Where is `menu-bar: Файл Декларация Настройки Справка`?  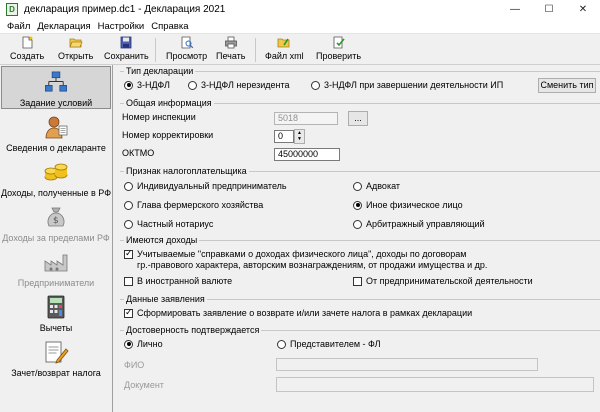 menu-bar: Файл Декларация Настройки Справка is located at coordinates (300, 26).